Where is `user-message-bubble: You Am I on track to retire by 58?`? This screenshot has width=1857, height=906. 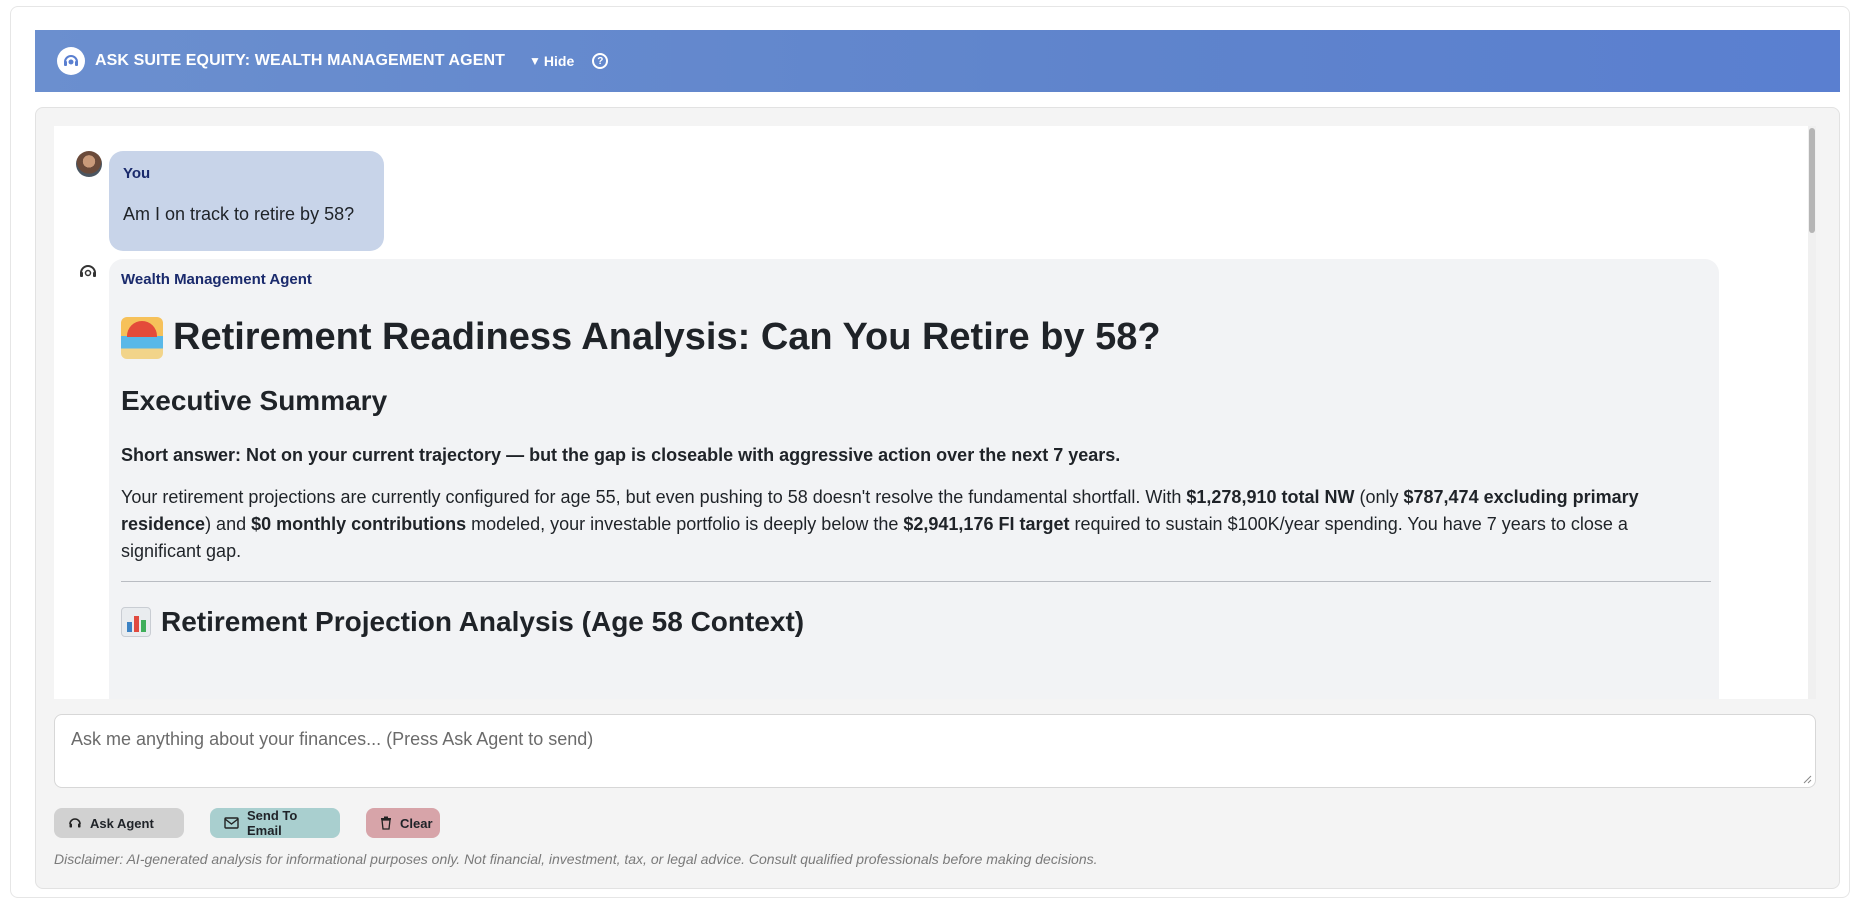 user-message-bubble: You Am I on track to retire by 58? is located at coordinates (246, 201).